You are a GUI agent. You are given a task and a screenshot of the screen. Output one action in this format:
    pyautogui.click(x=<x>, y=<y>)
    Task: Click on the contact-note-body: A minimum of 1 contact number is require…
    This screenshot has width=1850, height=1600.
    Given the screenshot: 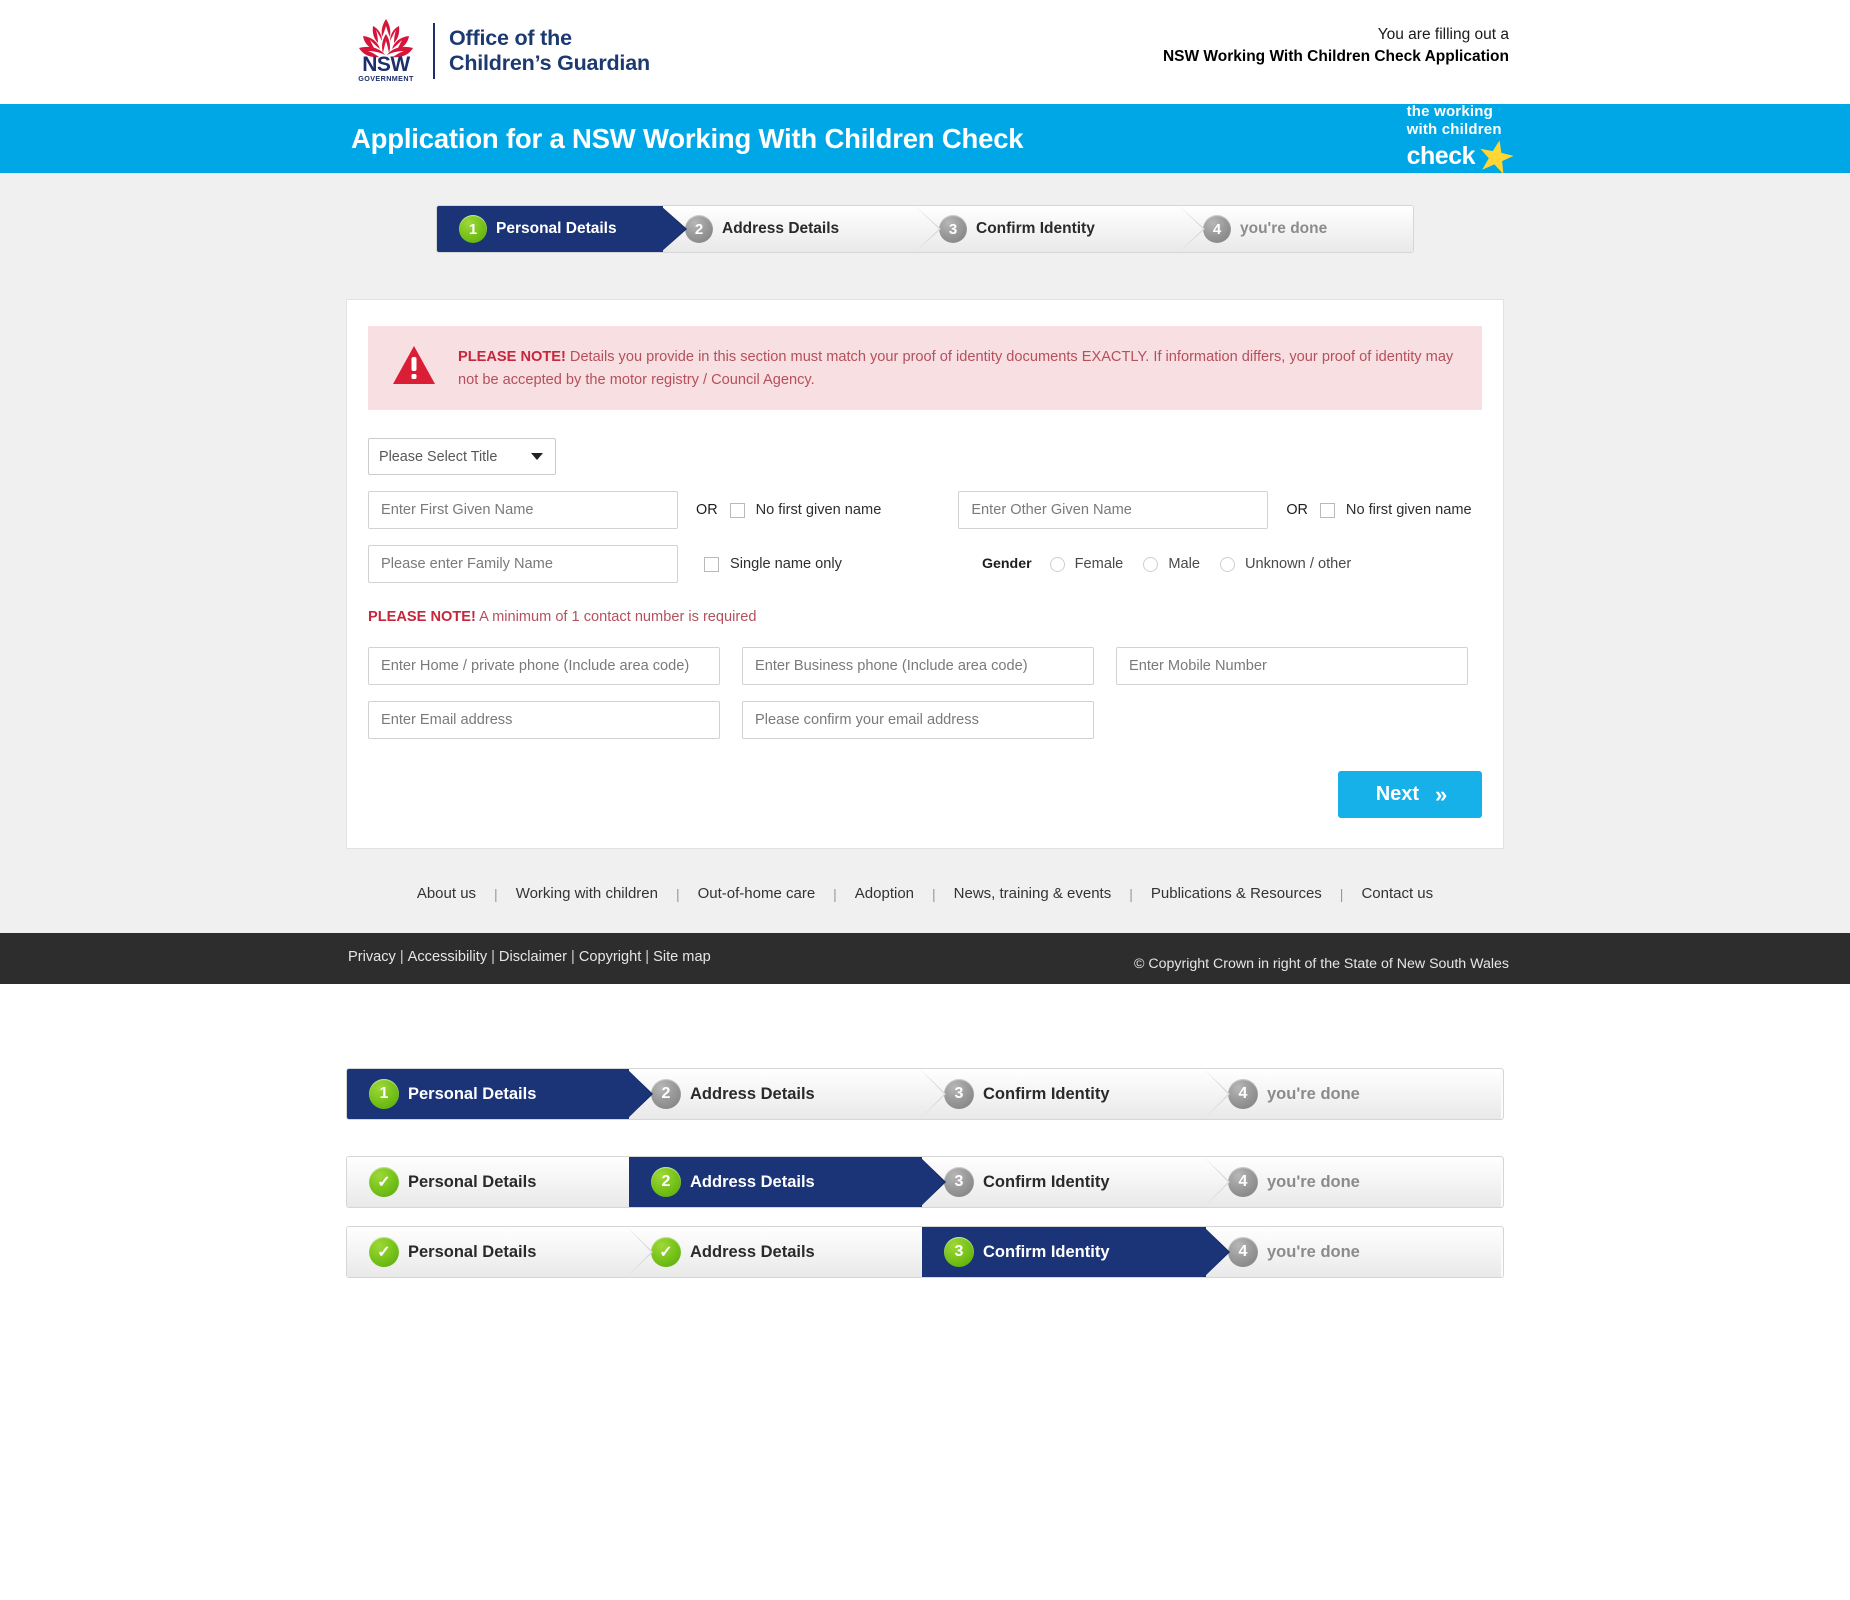 What is the action you would take?
    pyautogui.click(x=616, y=617)
    